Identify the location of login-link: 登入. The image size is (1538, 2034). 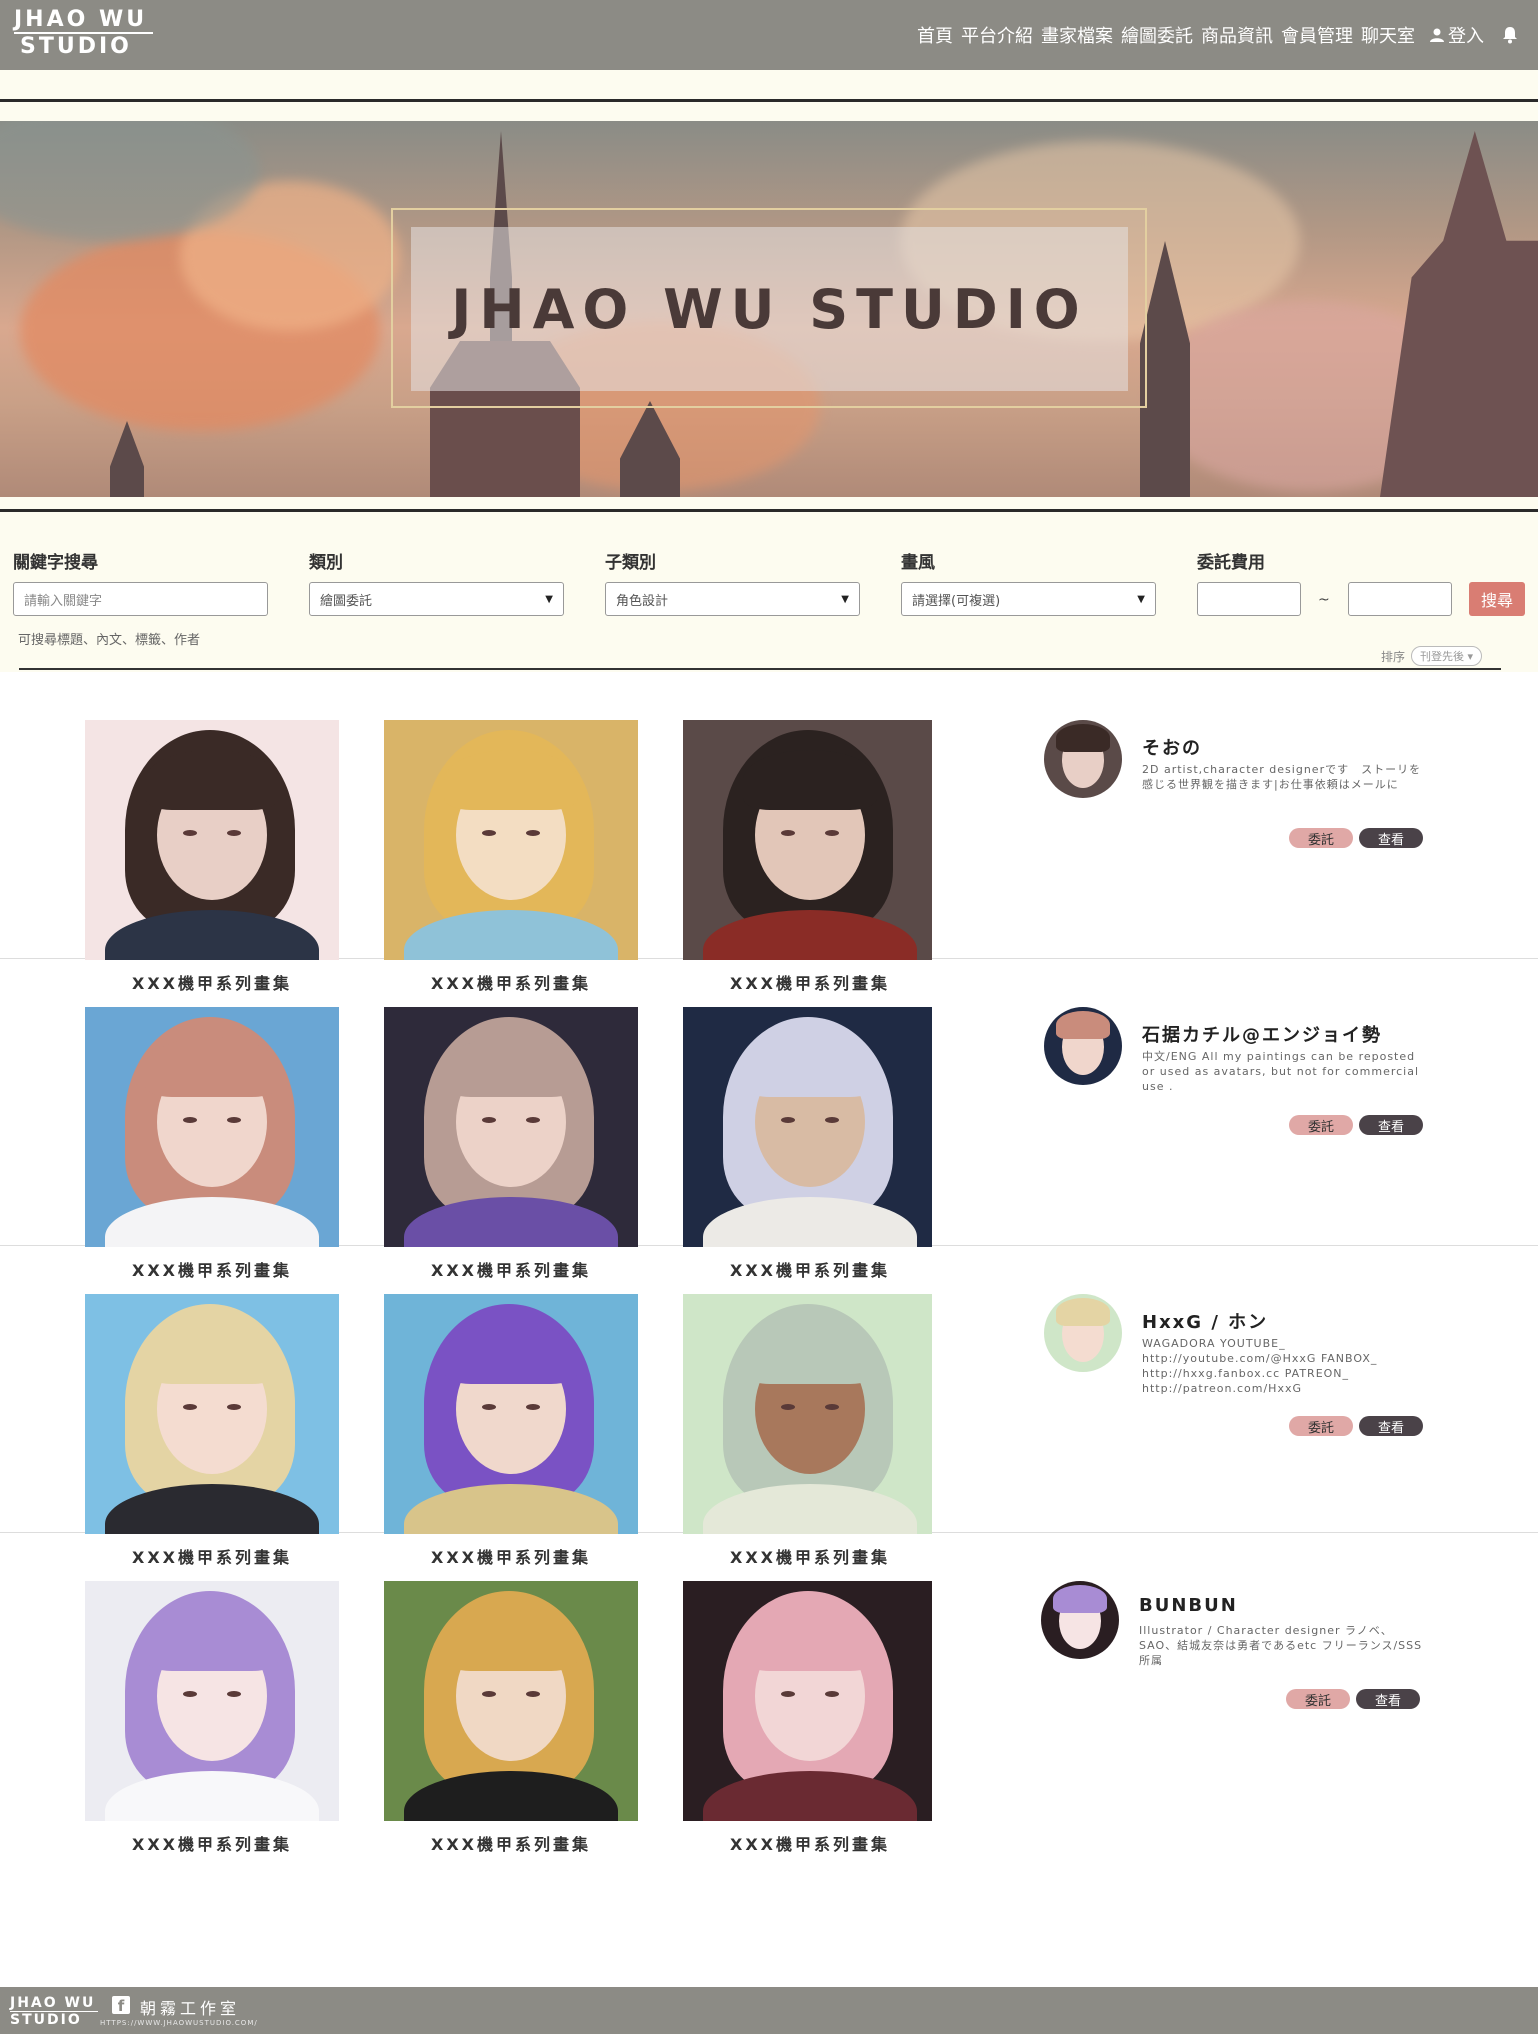
(1456, 35).